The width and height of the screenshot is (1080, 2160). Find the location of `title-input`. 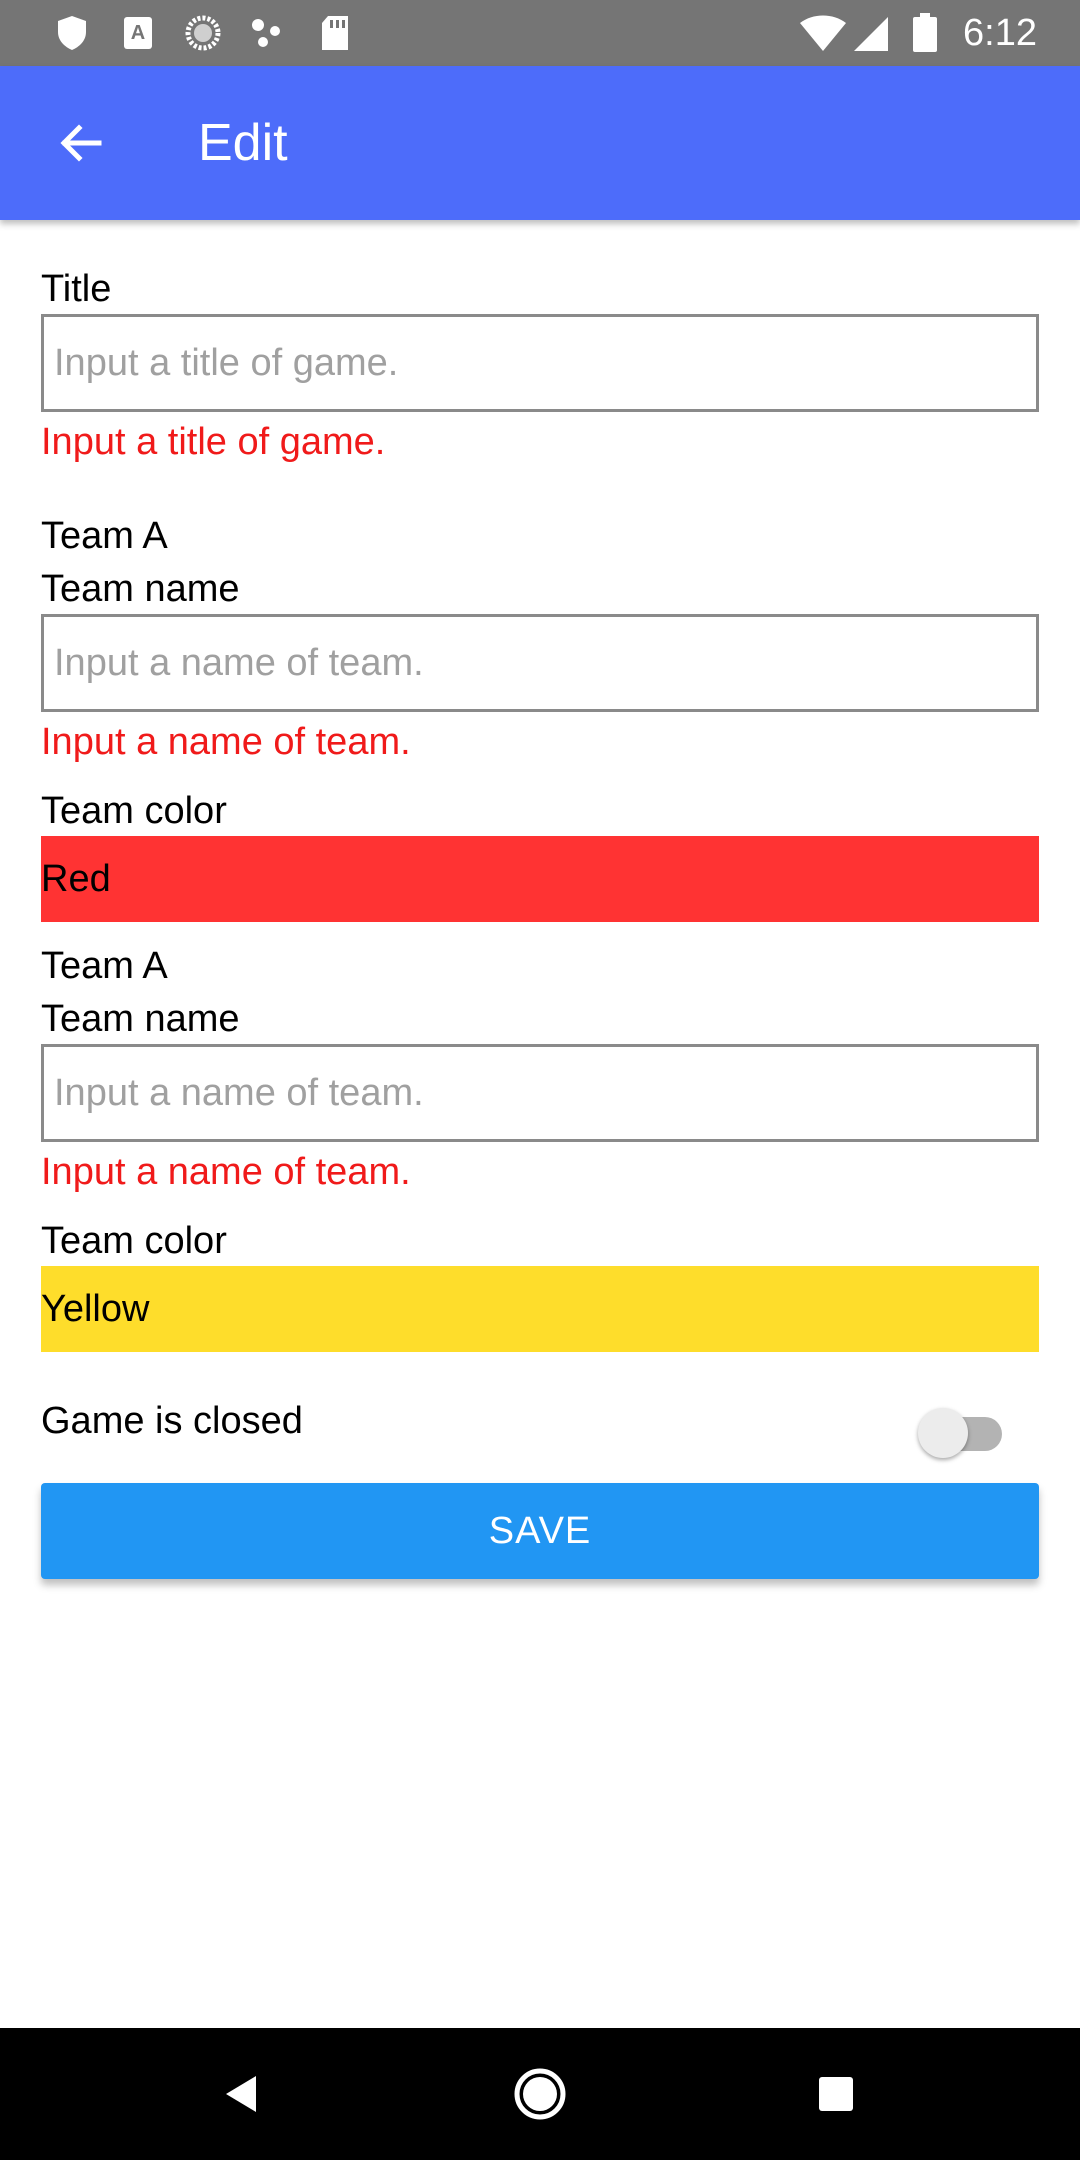

title-input is located at coordinates (540, 363).